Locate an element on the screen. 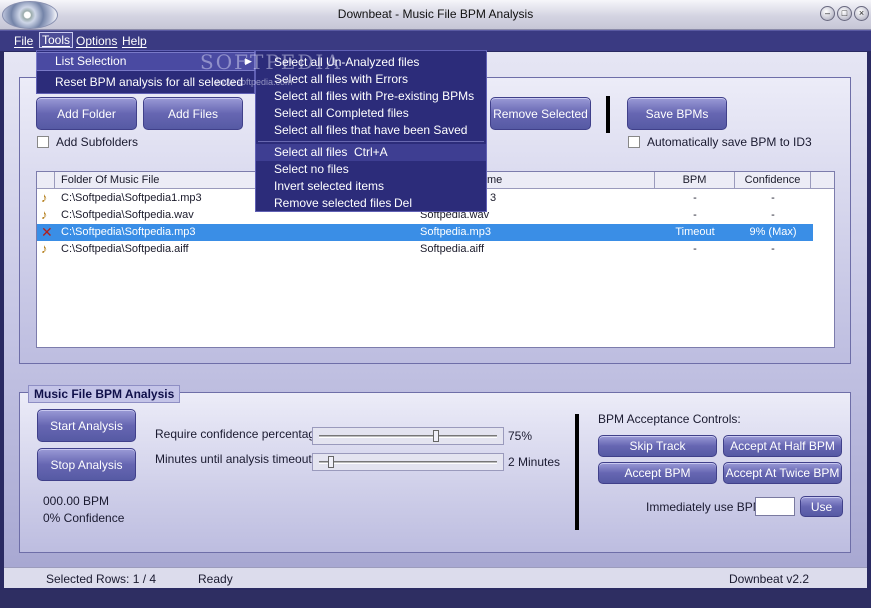 This screenshot has width=871, height=608. menu-item-remove-selected: Remove selected files Del is located at coordinates (371, 203).